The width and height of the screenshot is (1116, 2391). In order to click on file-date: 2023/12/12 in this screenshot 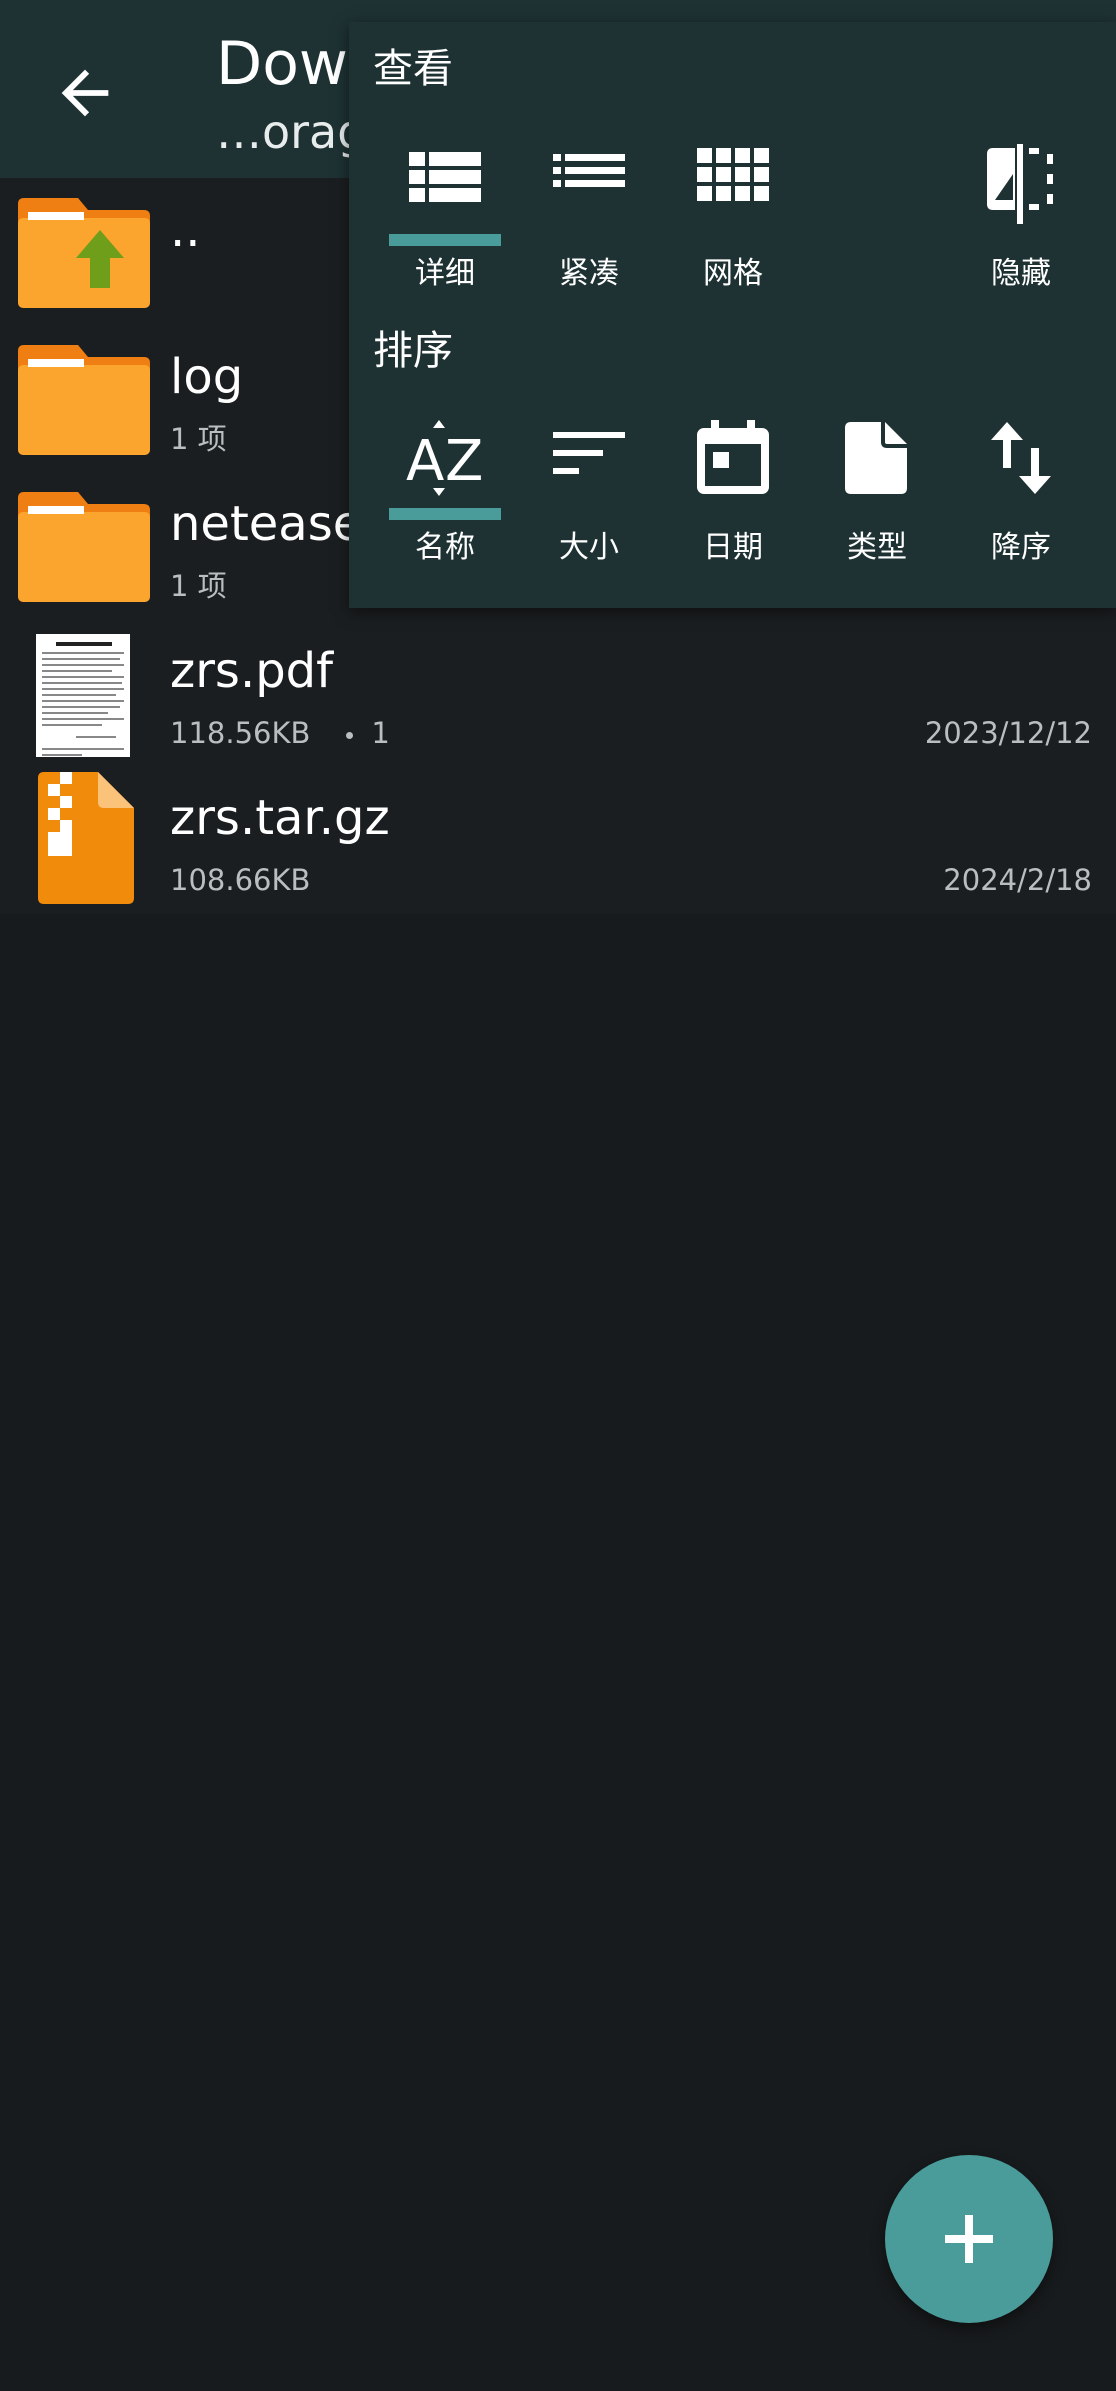, I will do `click(1008, 733)`.